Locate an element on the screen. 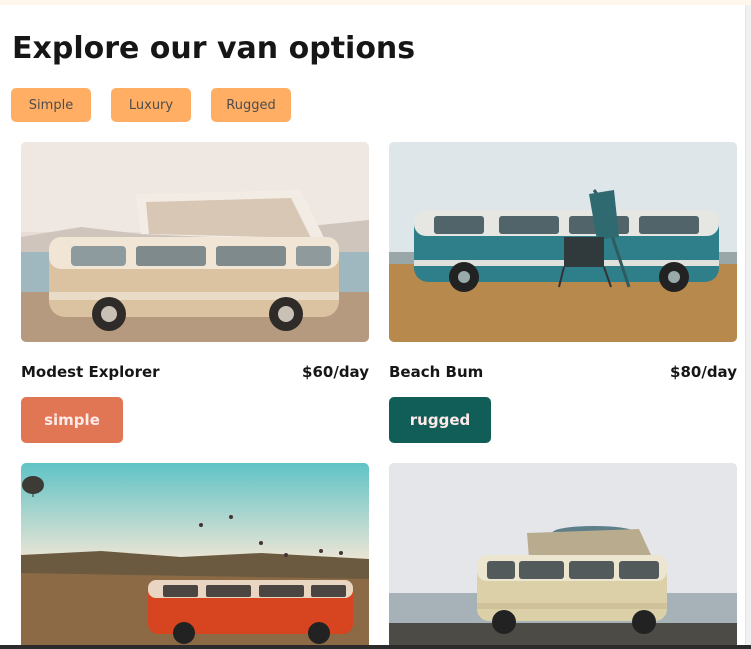 The image size is (751, 649). van-type-badge: simple is located at coordinates (72, 420).